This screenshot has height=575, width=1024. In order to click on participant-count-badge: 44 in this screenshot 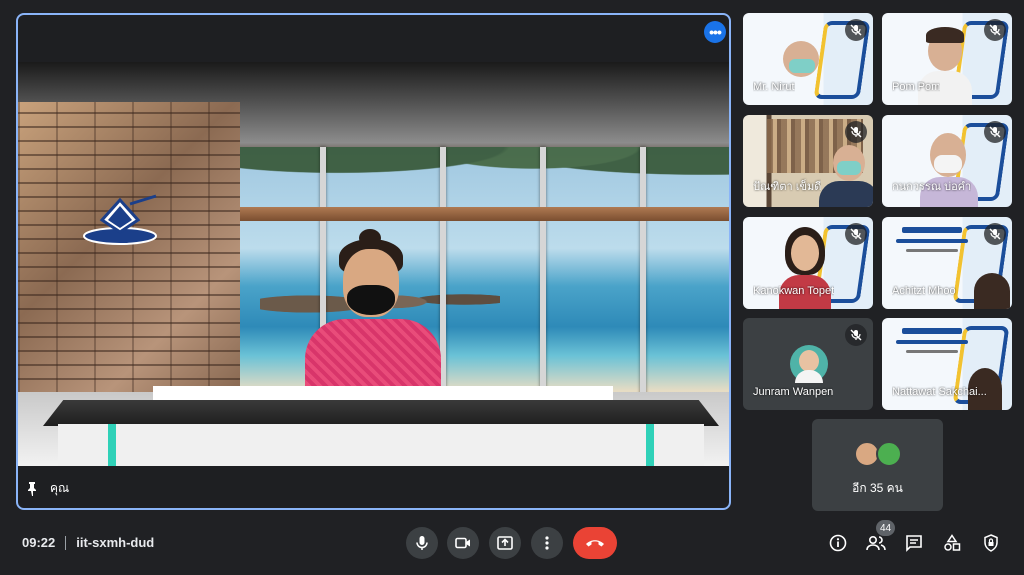, I will do `click(886, 528)`.